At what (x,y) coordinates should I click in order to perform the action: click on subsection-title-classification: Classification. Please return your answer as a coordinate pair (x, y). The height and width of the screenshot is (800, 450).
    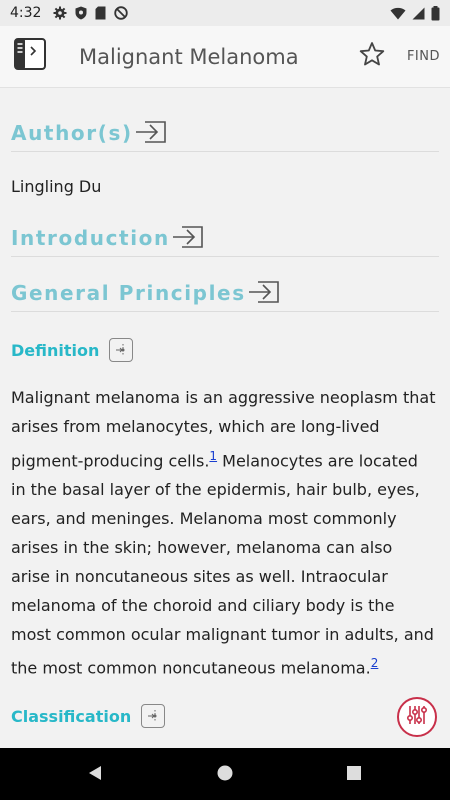
    Looking at the image, I should click on (71, 716).